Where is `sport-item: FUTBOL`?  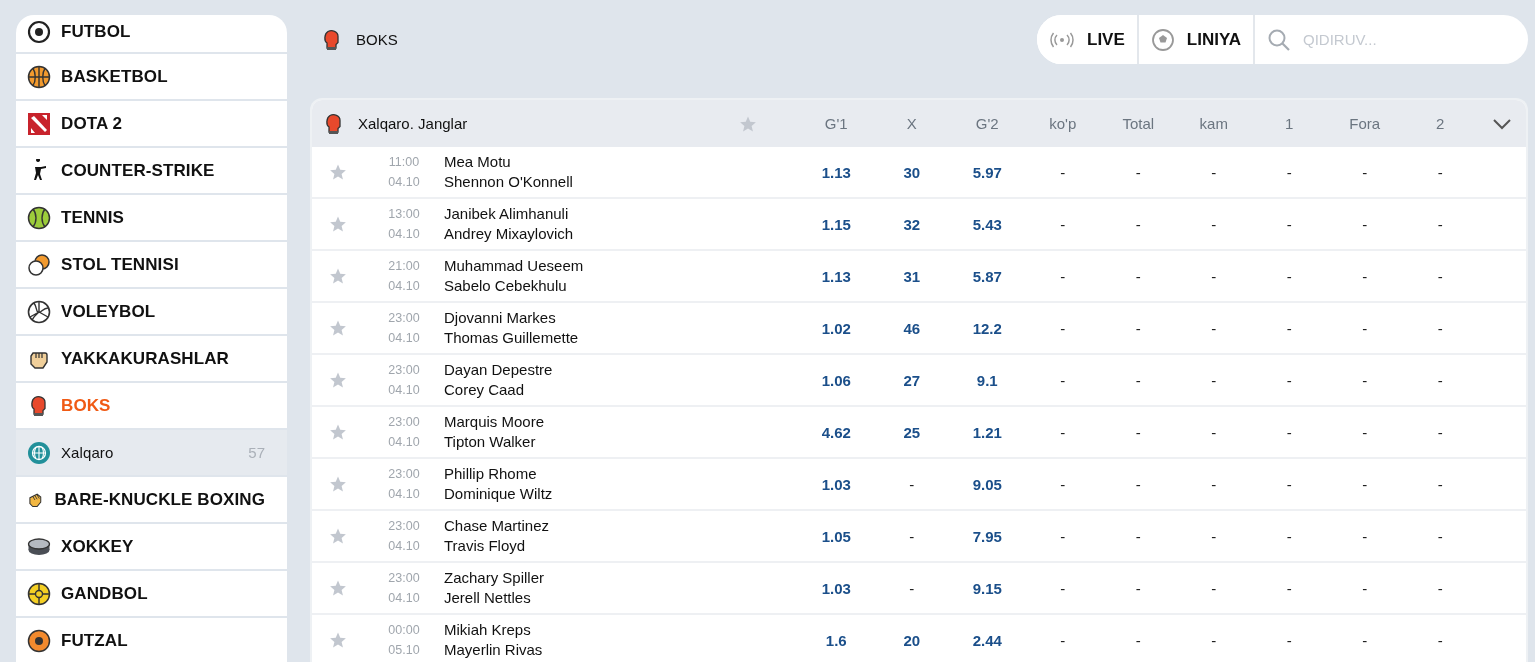 sport-item: FUTBOL is located at coordinates (151, 33).